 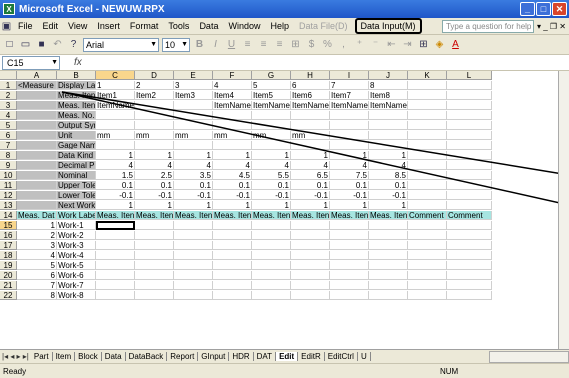 I want to click on cell: Item5, so click(x=271, y=95).